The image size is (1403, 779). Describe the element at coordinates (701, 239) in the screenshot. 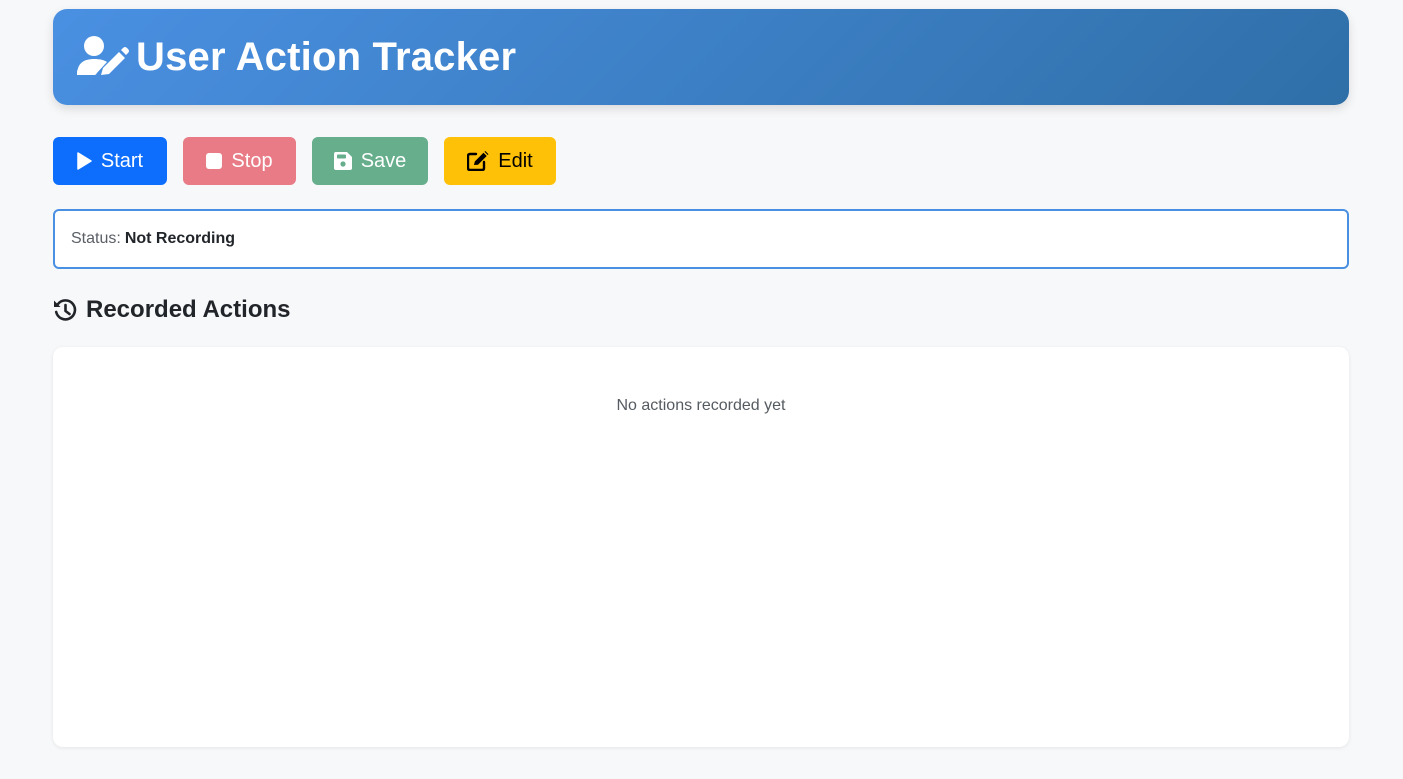

I see `status-box: Status: Not Recording` at that location.